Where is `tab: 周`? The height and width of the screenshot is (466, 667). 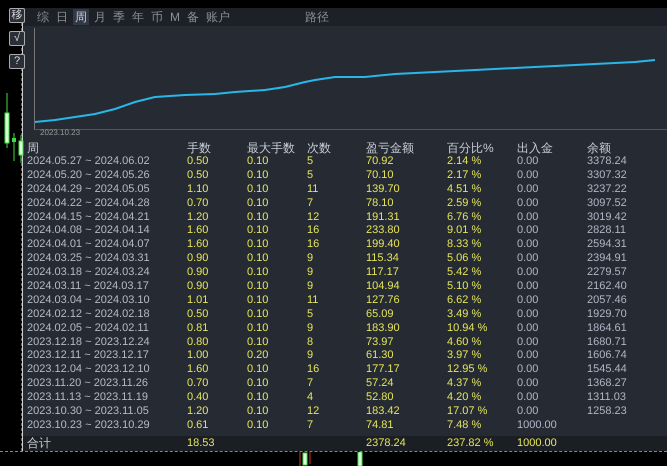
tab: 周 is located at coordinates (81, 16).